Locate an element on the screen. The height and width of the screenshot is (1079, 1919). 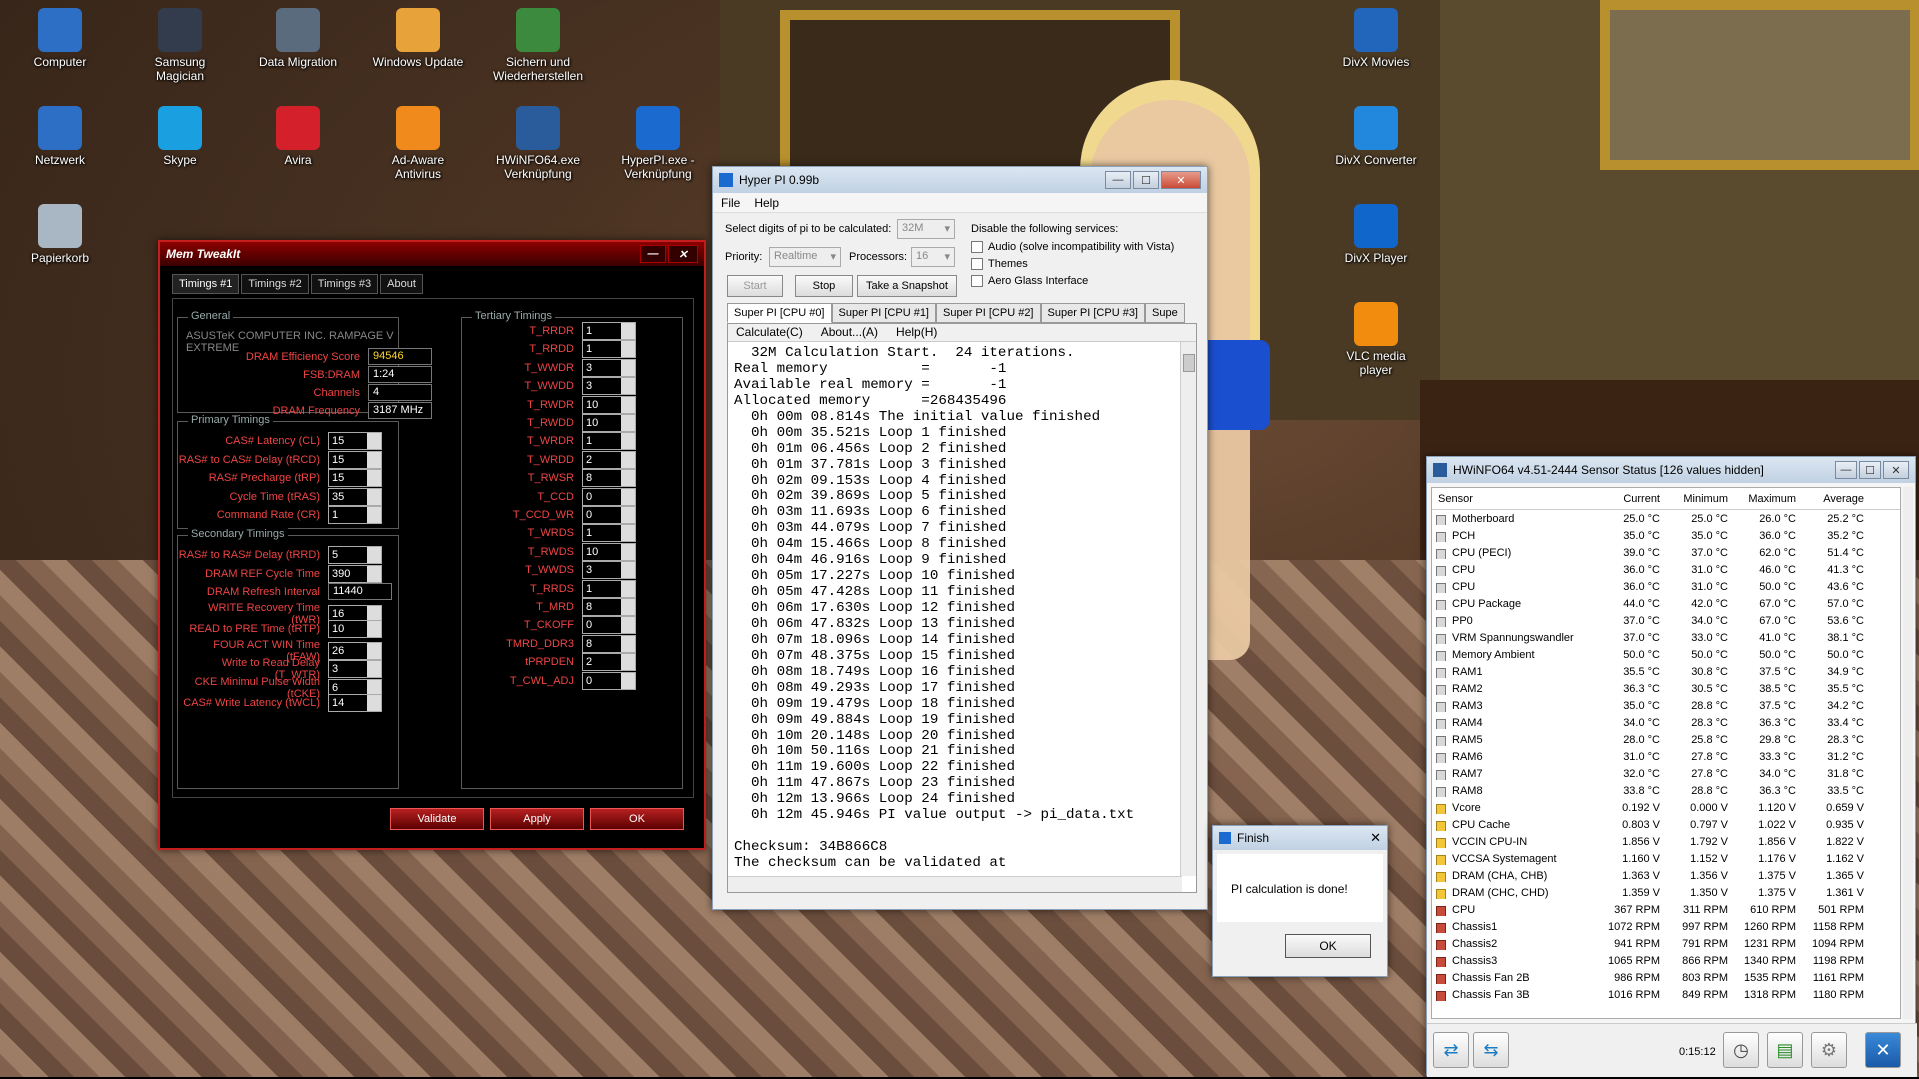
desktop-icon: Papierkorb is located at coordinates (60, 234).